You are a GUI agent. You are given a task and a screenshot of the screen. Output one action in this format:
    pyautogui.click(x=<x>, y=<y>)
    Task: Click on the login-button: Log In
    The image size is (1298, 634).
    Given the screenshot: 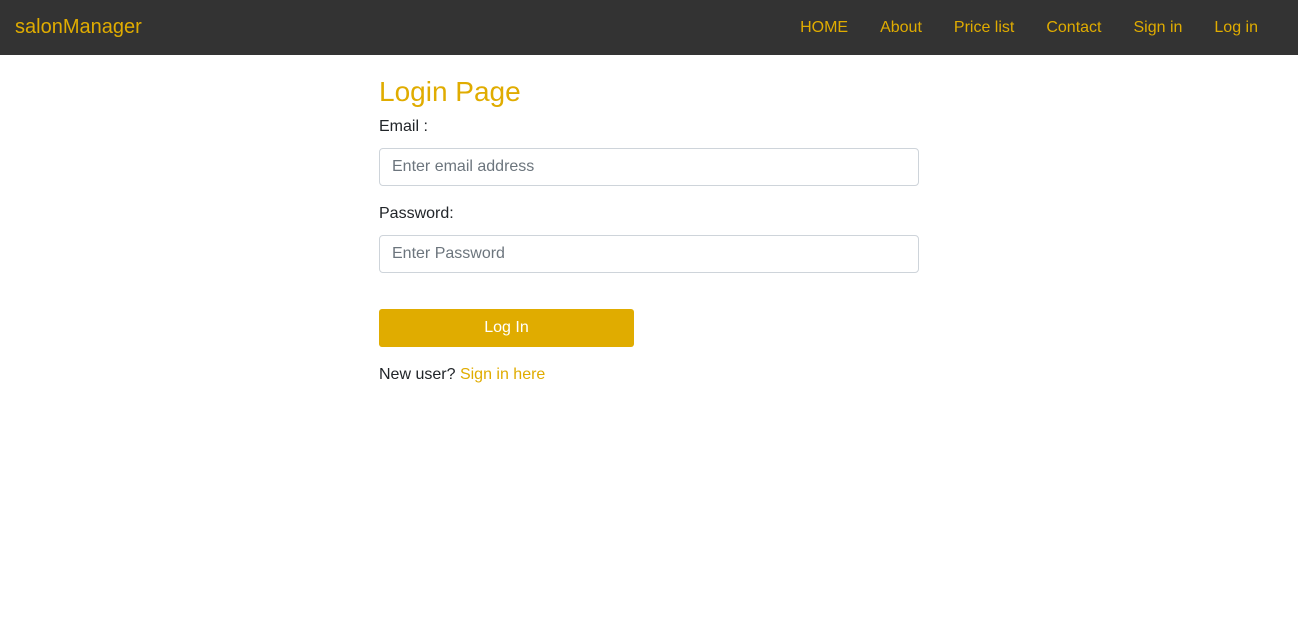 What is the action you would take?
    pyautogui.click(x=506, y=328)
    